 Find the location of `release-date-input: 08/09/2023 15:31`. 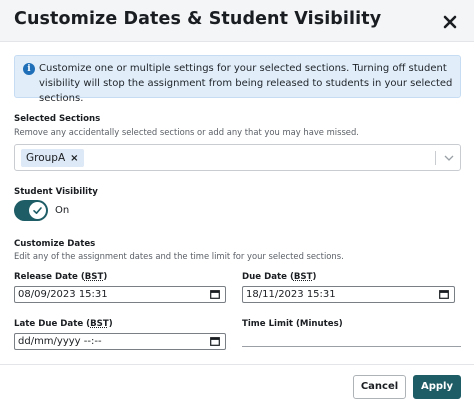

release-date-input: 08/09/2023 15:31 is located at coordinates (120, 294).